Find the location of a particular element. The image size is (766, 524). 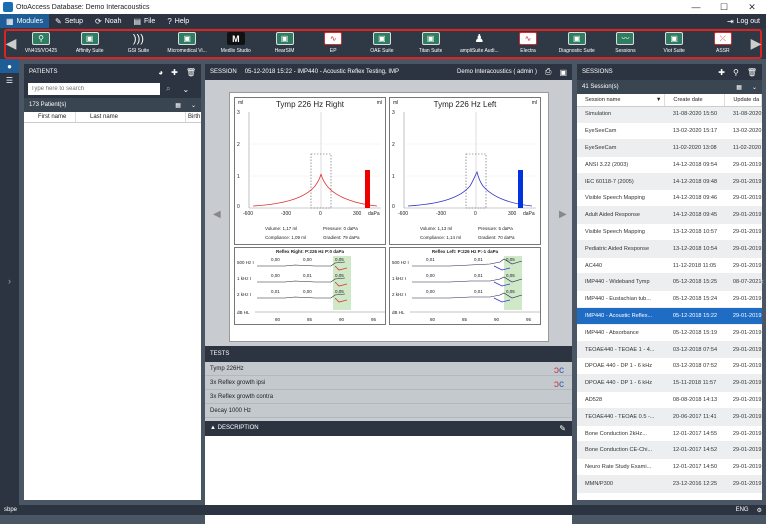

volume-value: Volume: 1,13 ml is located at coordinates (436, 228).